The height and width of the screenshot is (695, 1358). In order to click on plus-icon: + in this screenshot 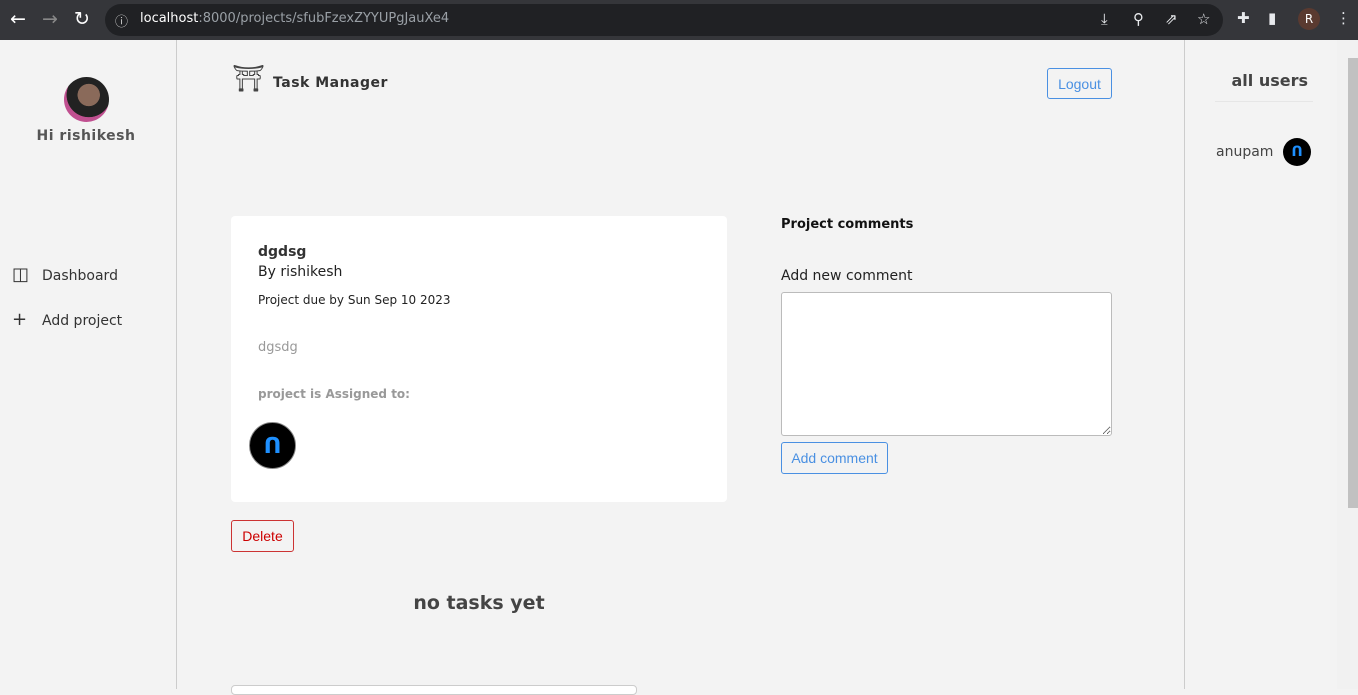, I will do `click(20, 319)`.